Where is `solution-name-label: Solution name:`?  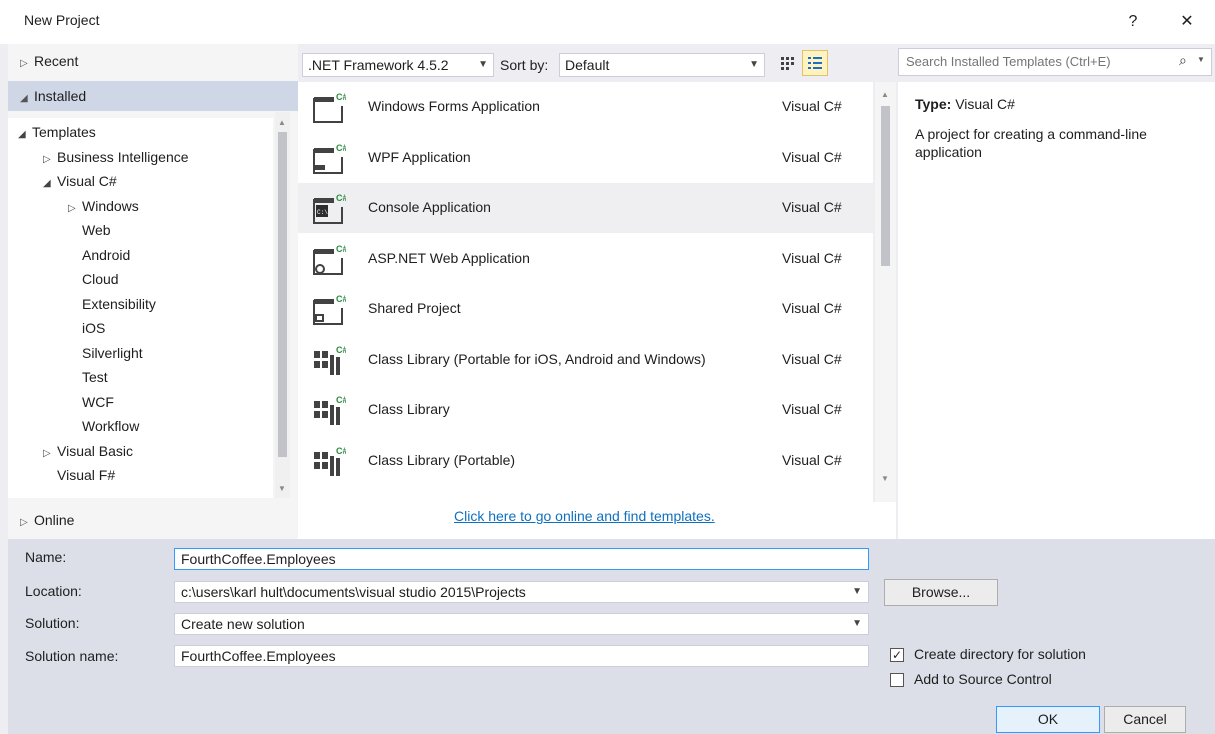
solution-name-label: Solution name: is located at coordinates (72, 656).